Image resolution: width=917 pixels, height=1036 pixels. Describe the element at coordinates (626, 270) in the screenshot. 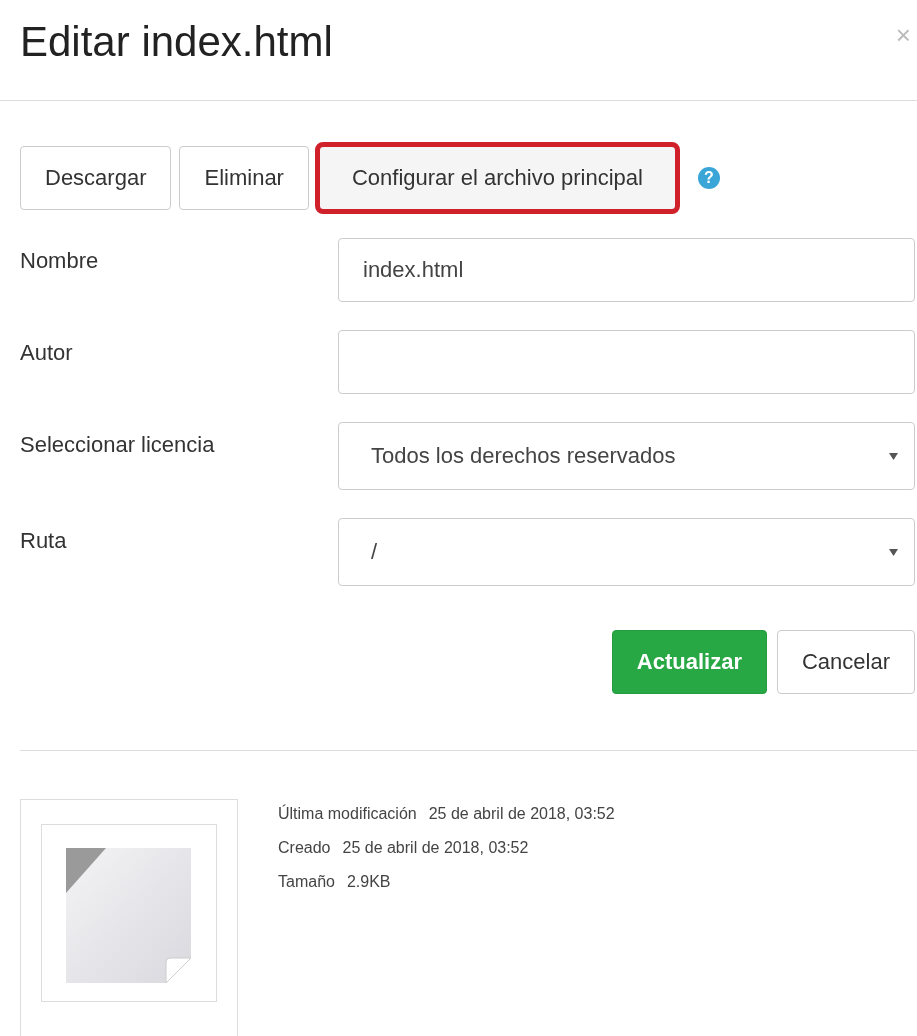

I see `input-field: index.html` at that location.